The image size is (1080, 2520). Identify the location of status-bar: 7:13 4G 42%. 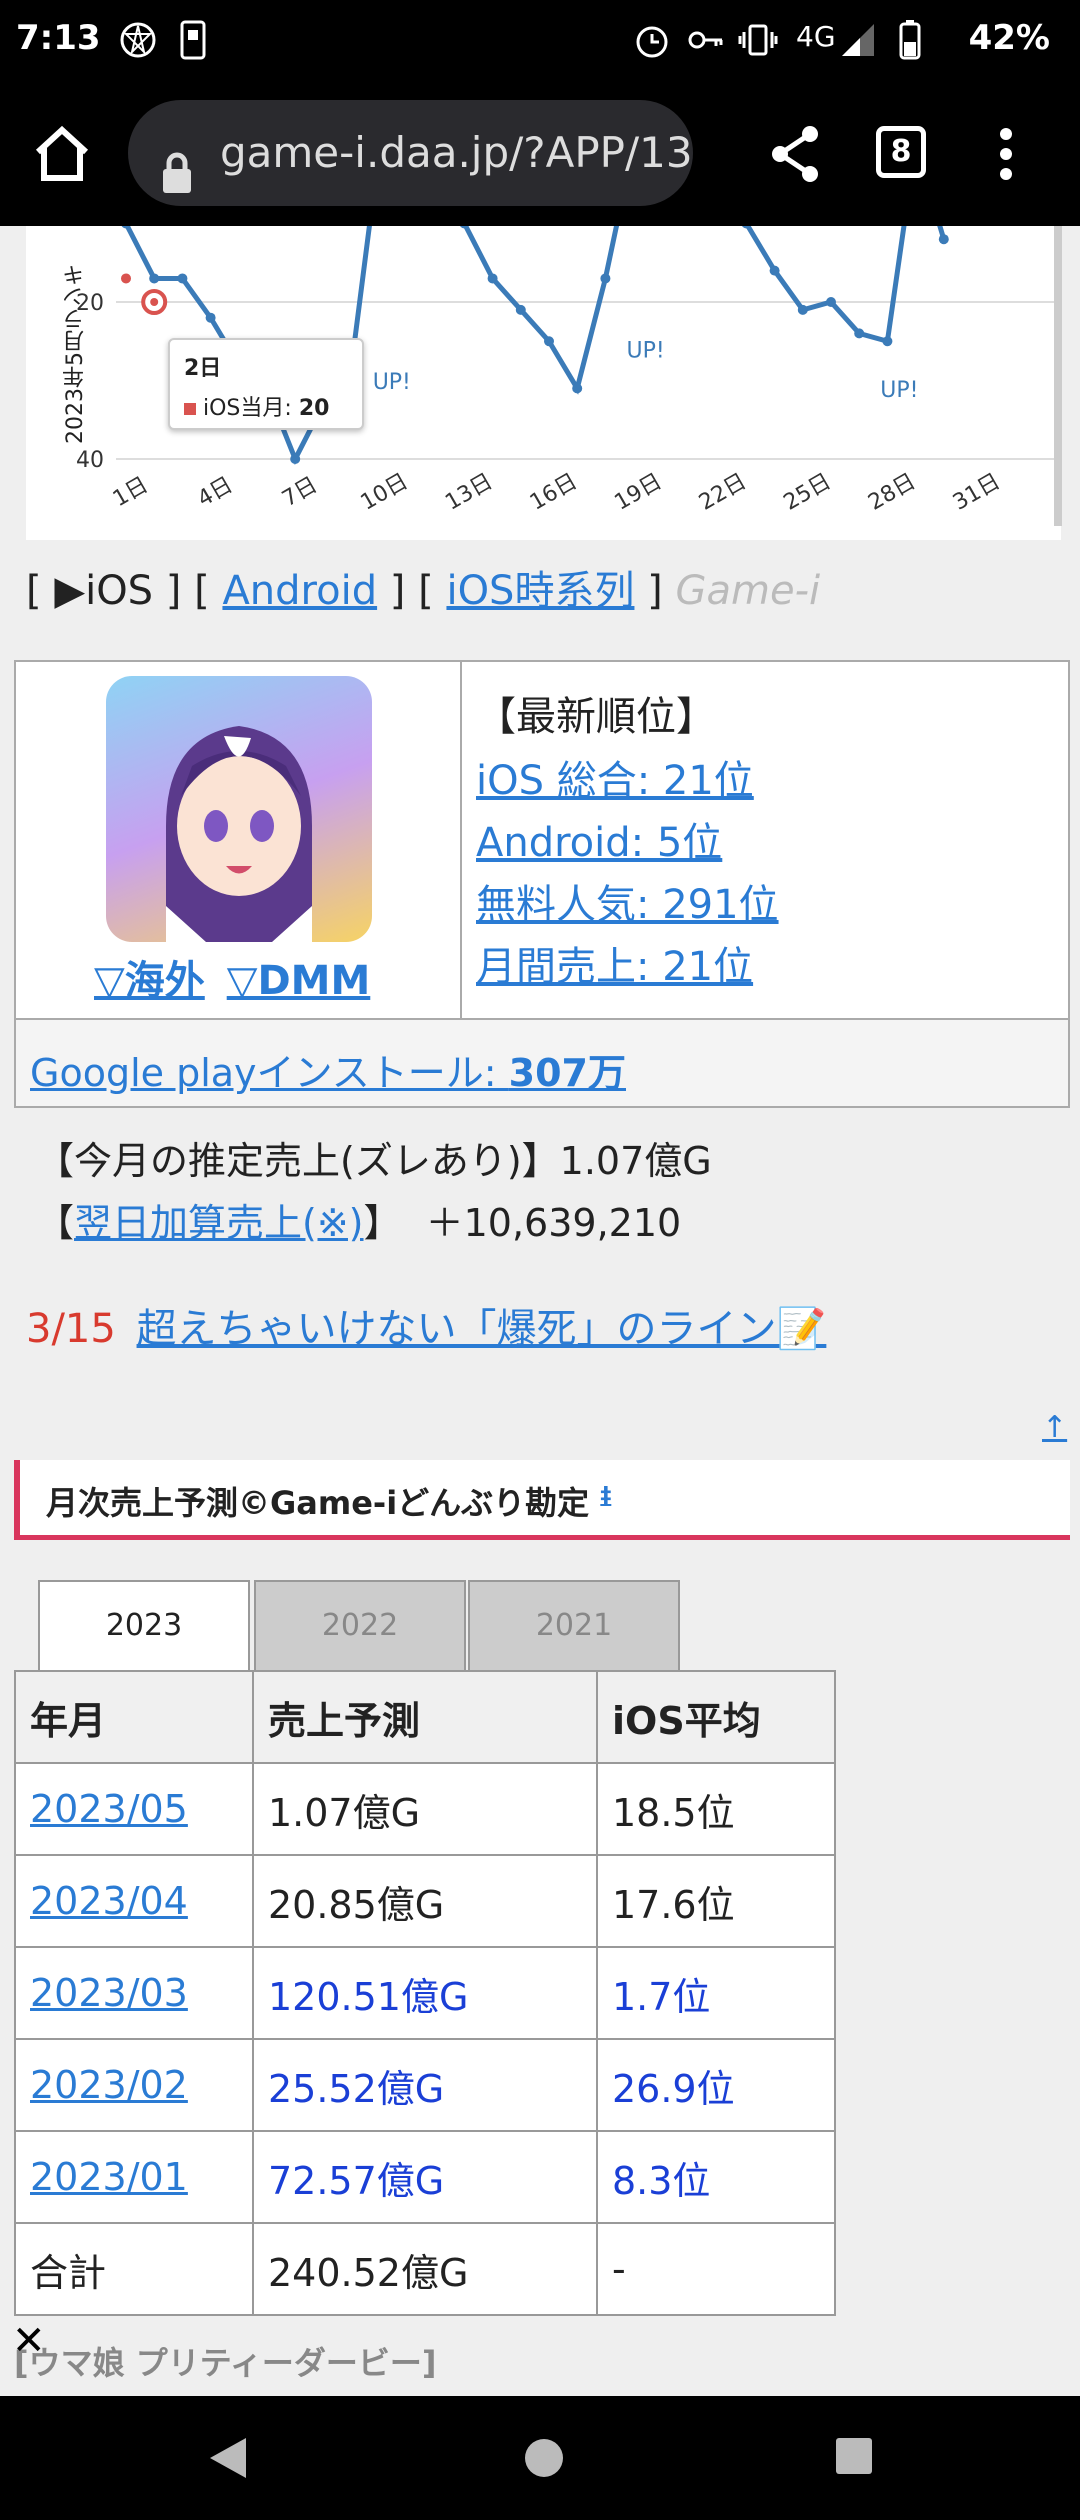
(540, 41).